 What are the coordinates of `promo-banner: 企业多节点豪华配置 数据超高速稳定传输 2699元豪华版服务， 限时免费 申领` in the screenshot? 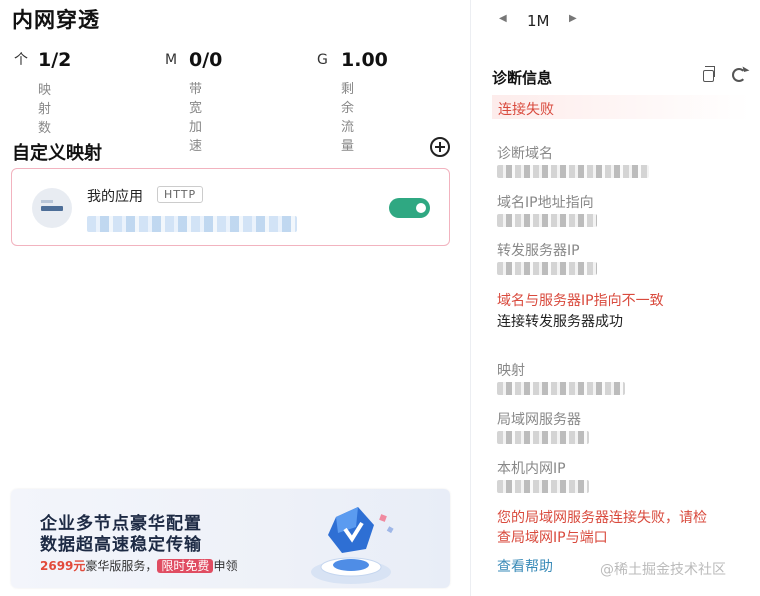 It's located at (230, 538).